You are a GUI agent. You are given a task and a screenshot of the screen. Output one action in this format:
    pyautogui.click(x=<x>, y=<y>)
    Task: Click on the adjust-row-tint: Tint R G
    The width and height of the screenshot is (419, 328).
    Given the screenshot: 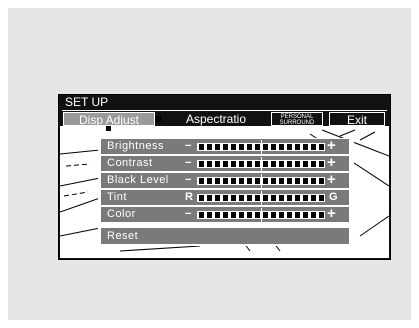 What is the action you would take?
    pyautogui.click(x=225, y=197)
    